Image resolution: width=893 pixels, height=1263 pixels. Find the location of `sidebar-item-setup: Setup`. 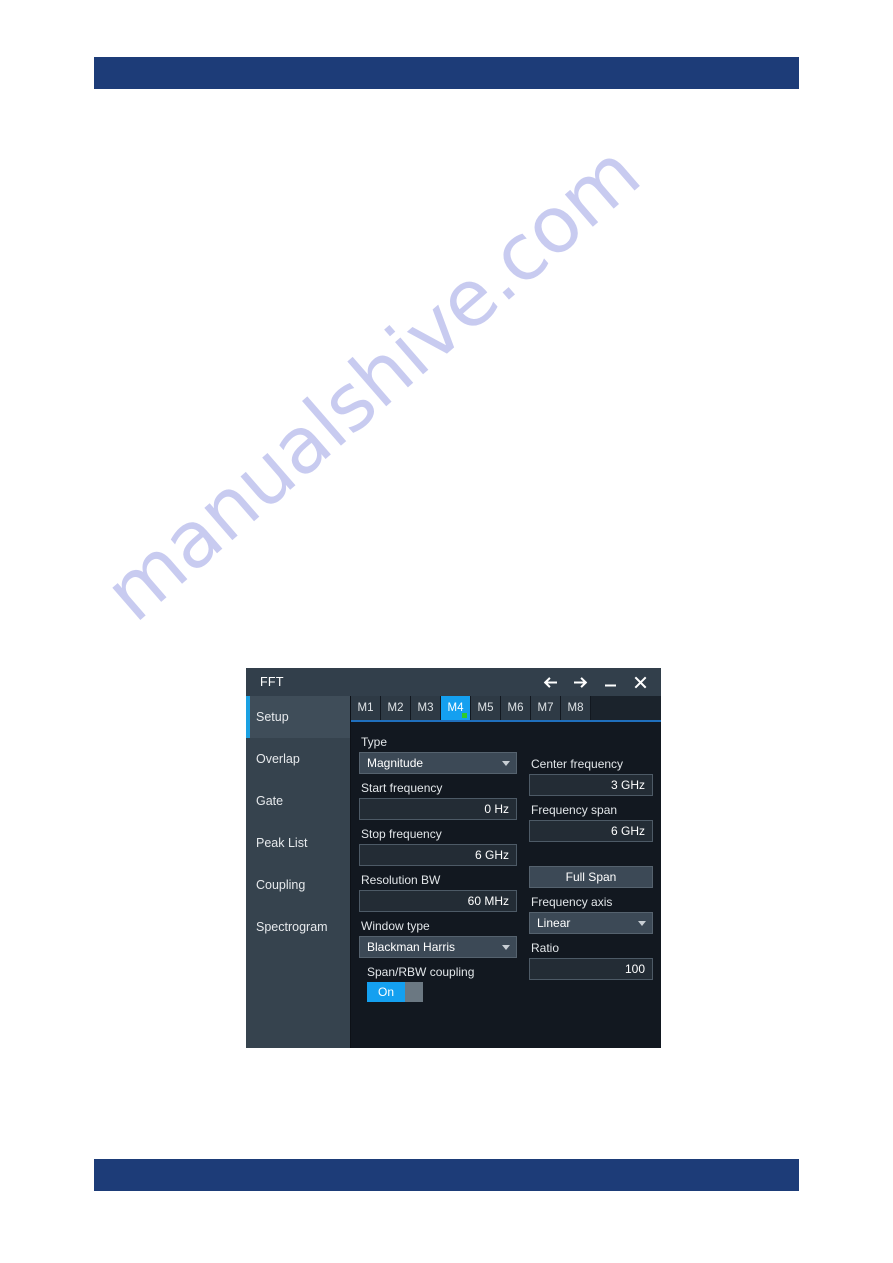

sidebar-item-setup: Setup is located at coordinates (298, 717).